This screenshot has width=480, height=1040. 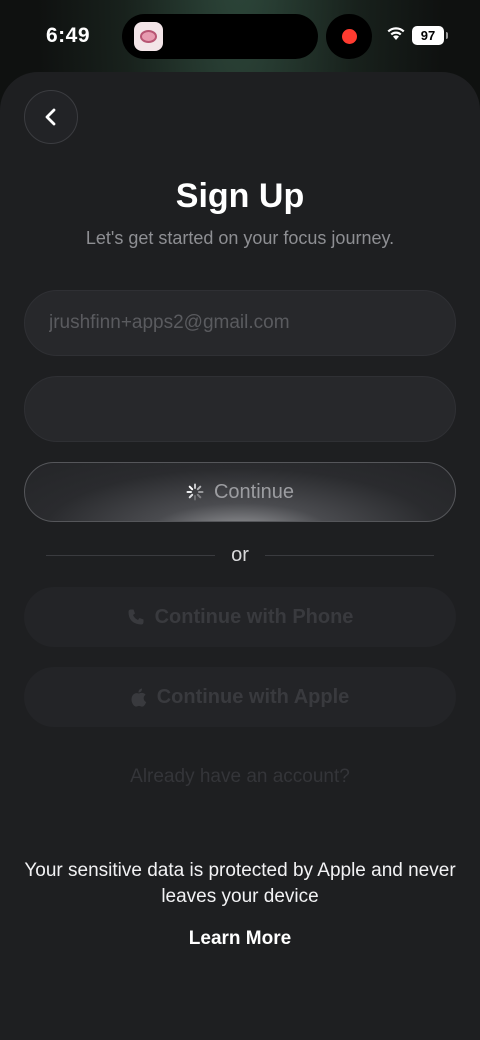 I want to click on page-title: Sign Up, so click(x=240, y=196).